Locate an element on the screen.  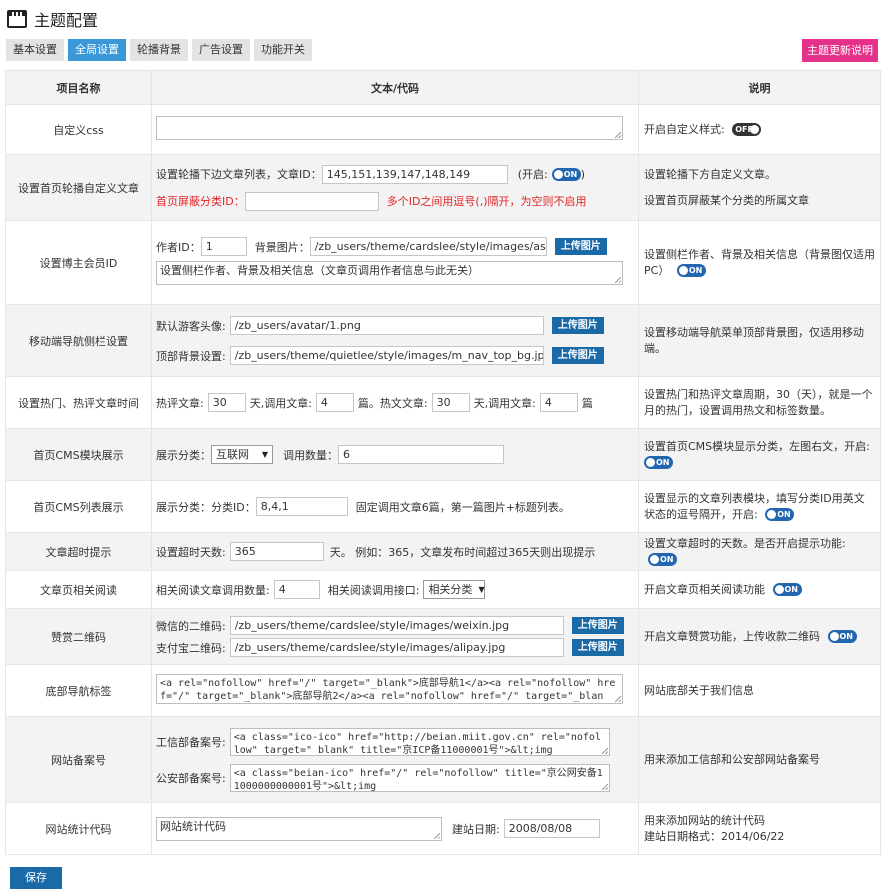
row-description: 设置文章超时的天数。是否开启提示功能: is located at coordinates (745, 543).